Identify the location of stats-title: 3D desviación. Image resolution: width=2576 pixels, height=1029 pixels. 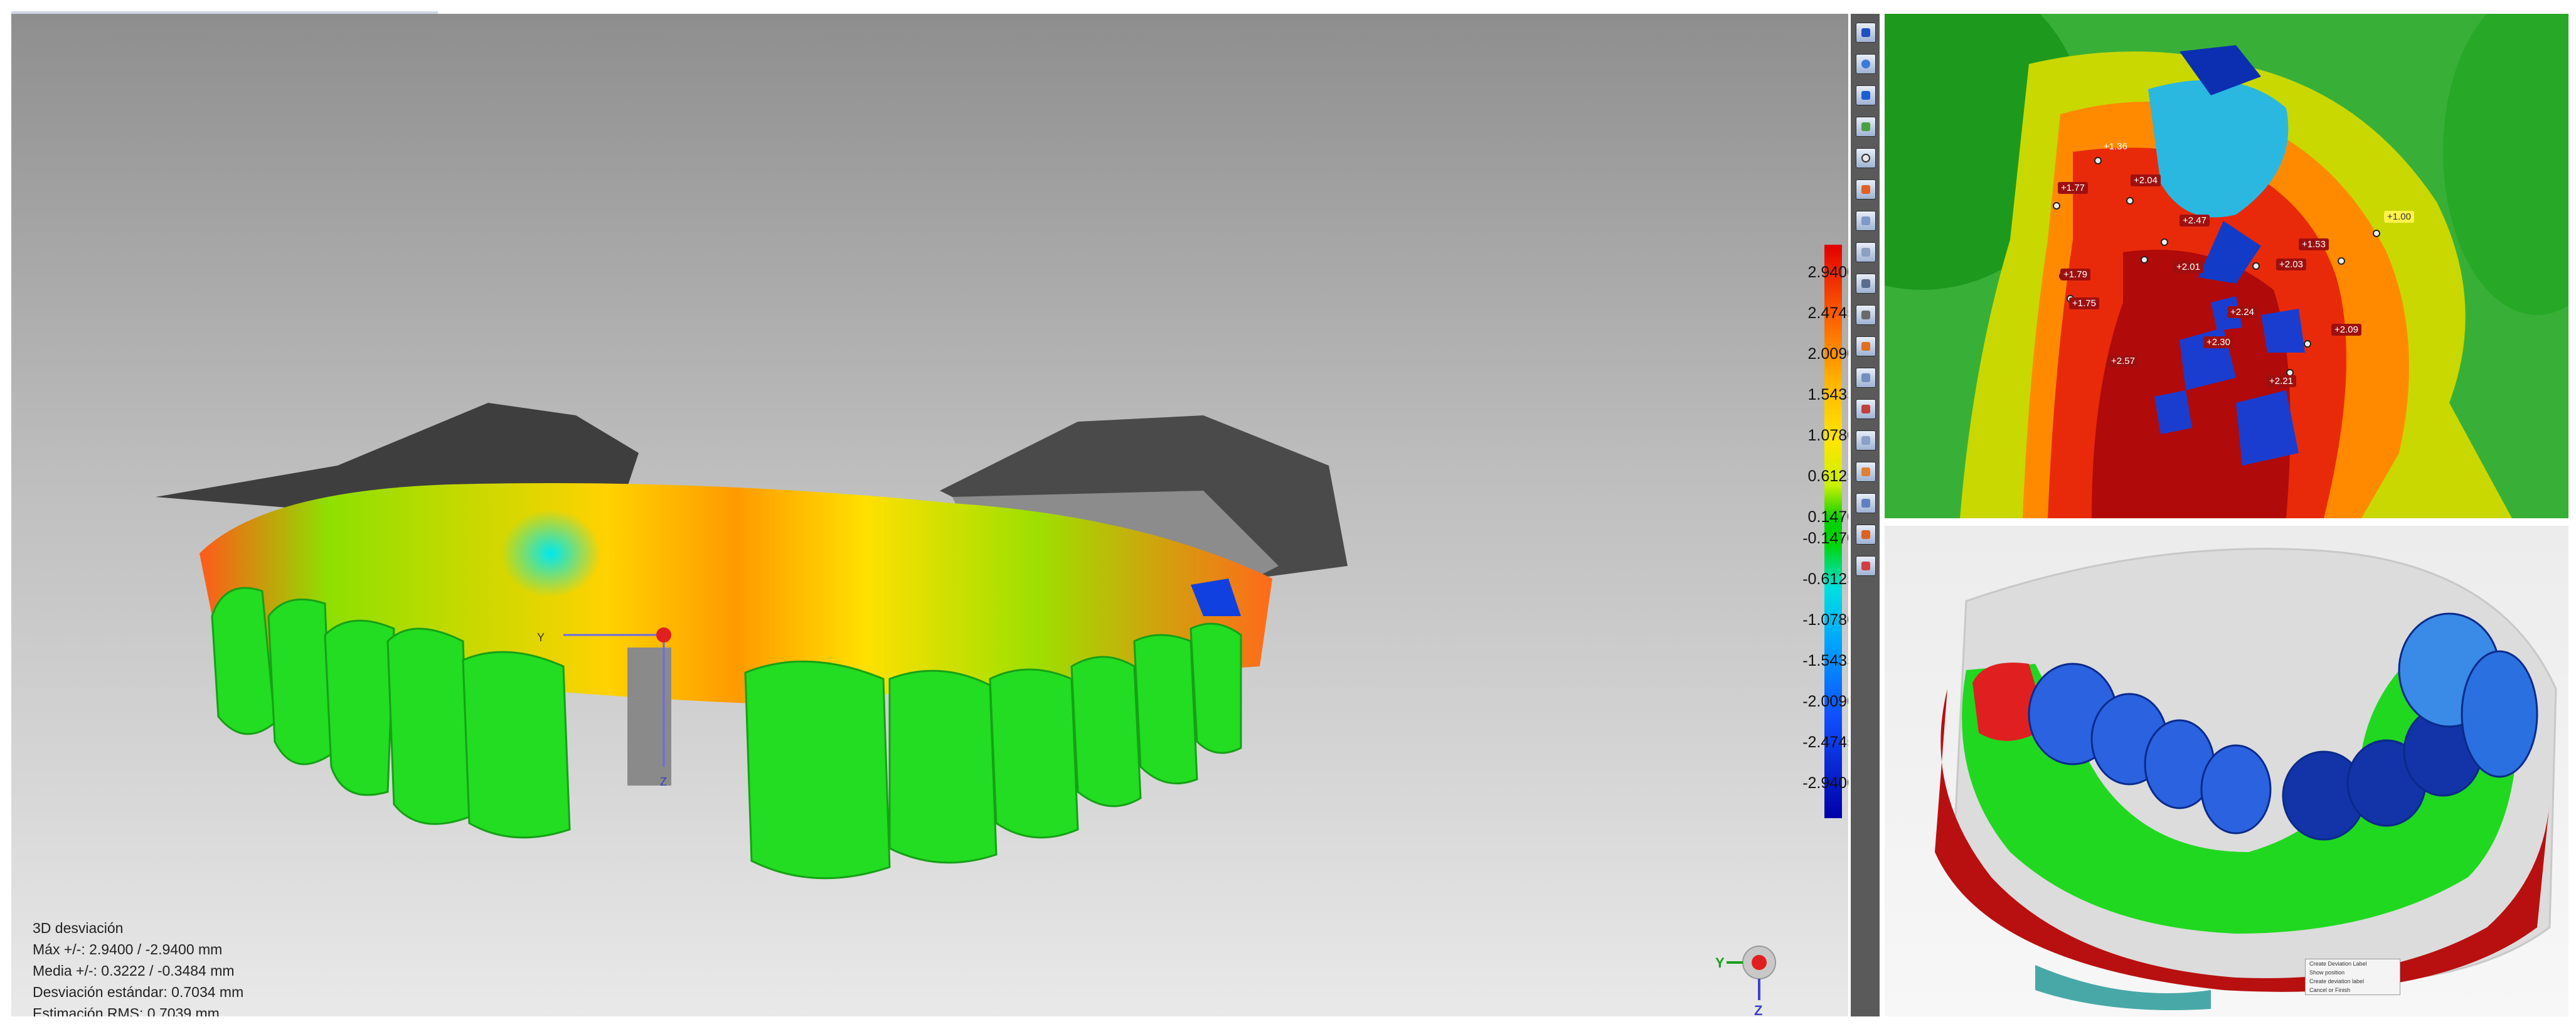
(78, 928).